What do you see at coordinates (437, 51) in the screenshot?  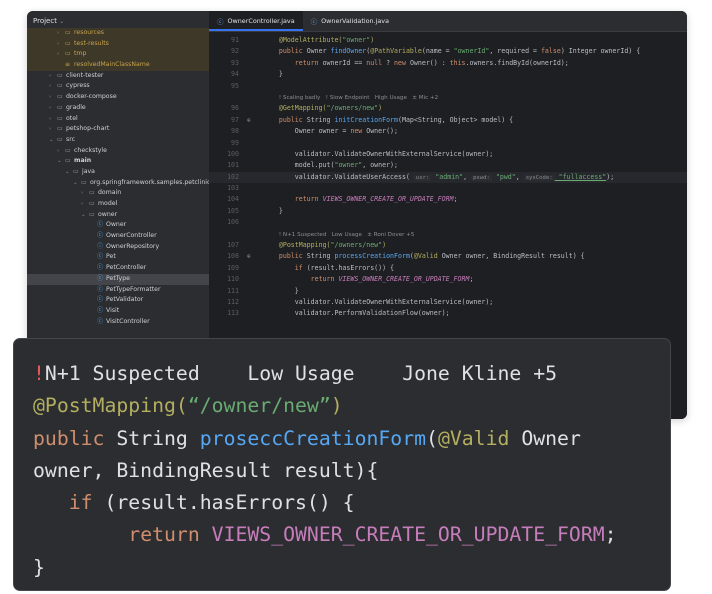 I see `code-token: (name =` at bounding box center [437, 51].